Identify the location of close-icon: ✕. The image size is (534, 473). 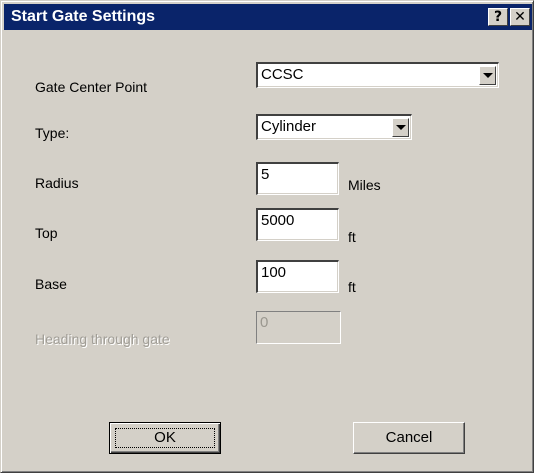
(520, 17).